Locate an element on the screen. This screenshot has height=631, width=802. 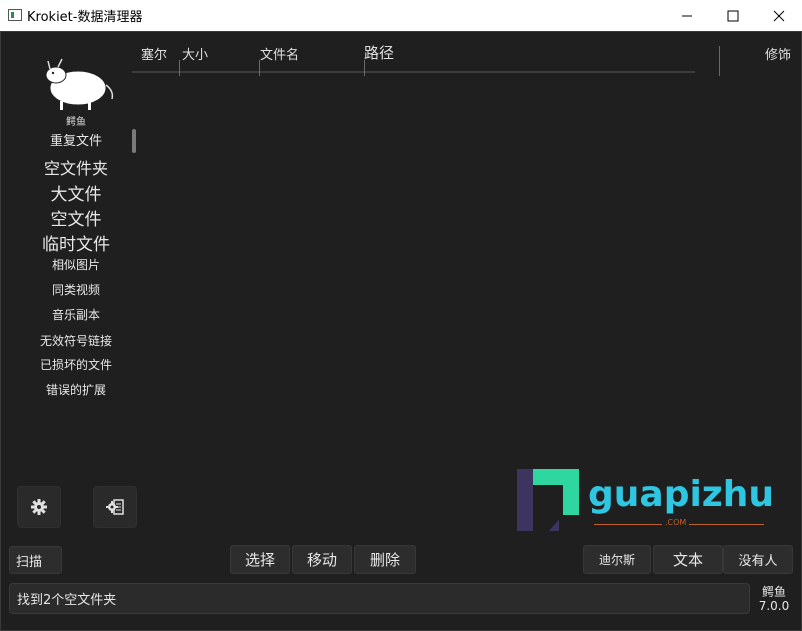
nobody-button: 没有人 is located at coordinates (758, 559).